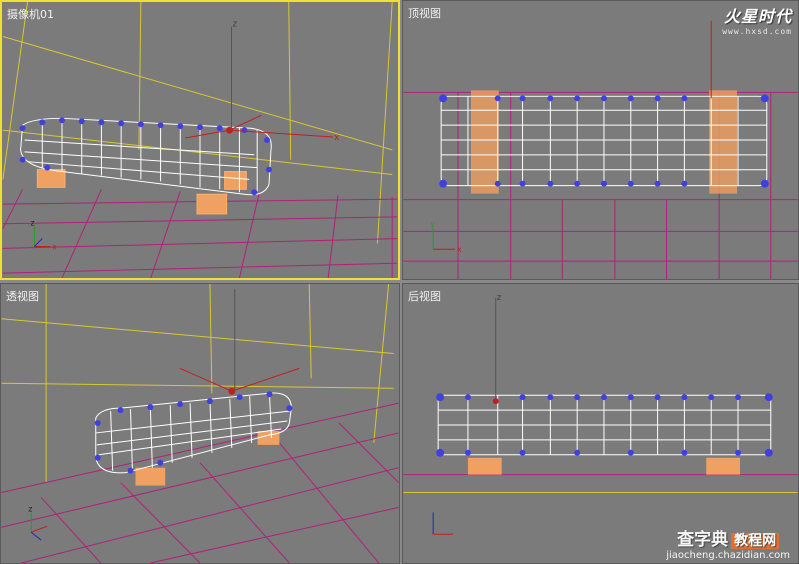 This screenshot has width=799, height=564. What do you see at coordinates (603, 466) in the screenshot?
I see `bench-leg` at bounding box center [603, 466].